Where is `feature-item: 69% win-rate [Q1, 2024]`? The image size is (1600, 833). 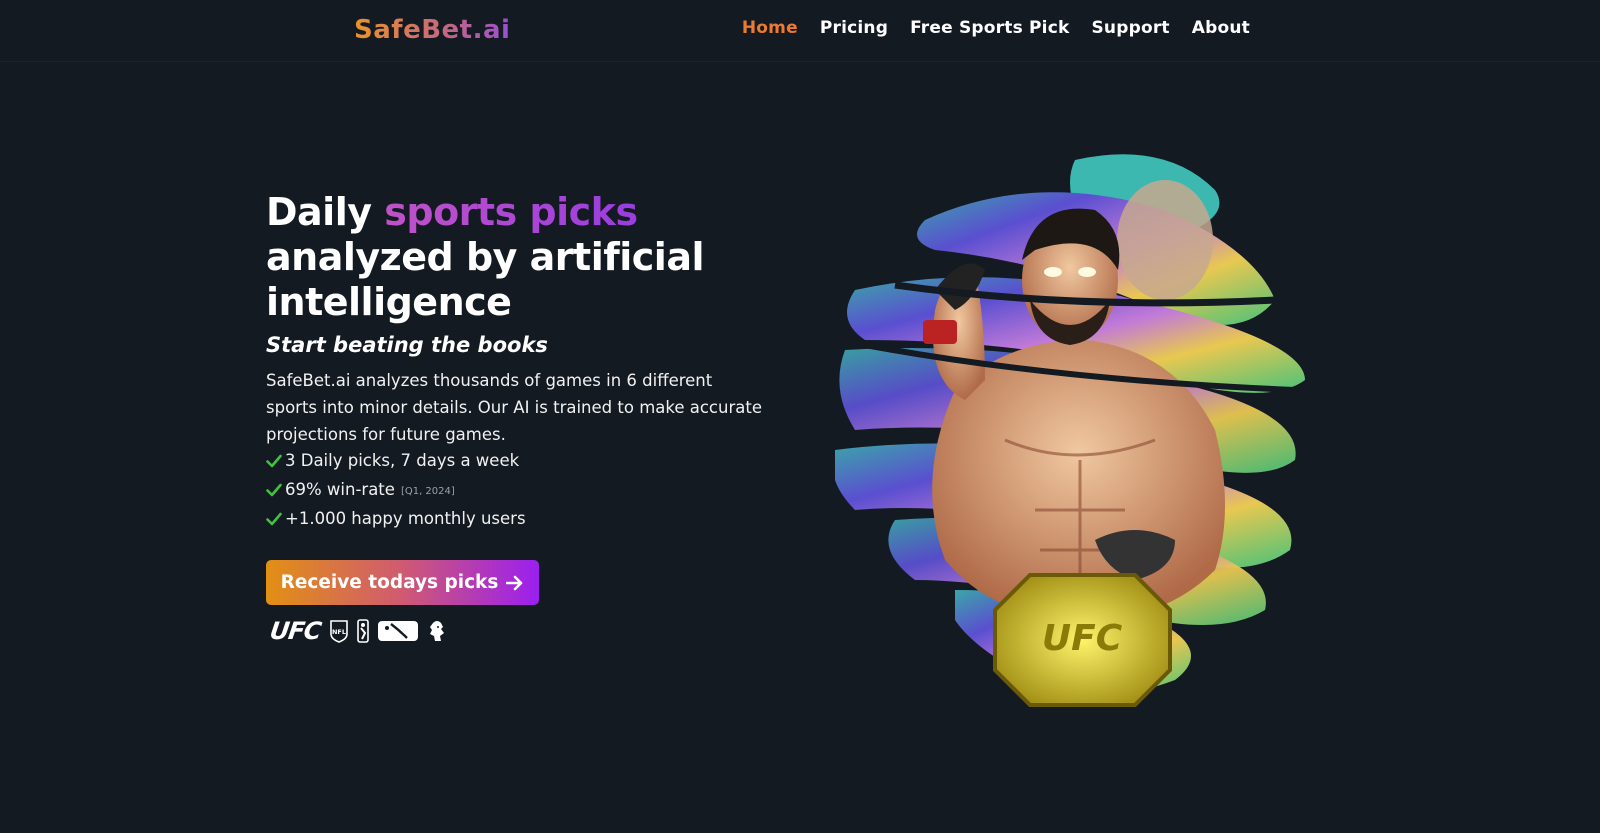 feature-item: 69% win-rate [Q1, 2024] is located at coordinates (396, 490).